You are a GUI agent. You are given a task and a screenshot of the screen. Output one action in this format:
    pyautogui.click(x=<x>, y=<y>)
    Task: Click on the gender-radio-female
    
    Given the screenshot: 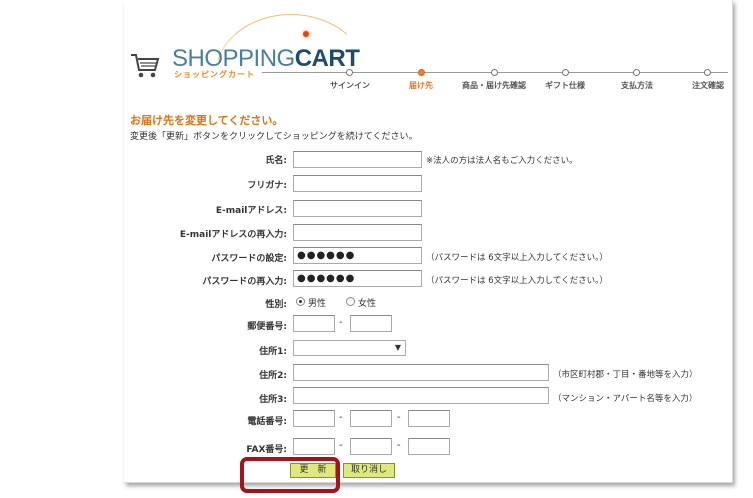 What is the action you would take?
    pyautogui.click(x=350, y=301)
    